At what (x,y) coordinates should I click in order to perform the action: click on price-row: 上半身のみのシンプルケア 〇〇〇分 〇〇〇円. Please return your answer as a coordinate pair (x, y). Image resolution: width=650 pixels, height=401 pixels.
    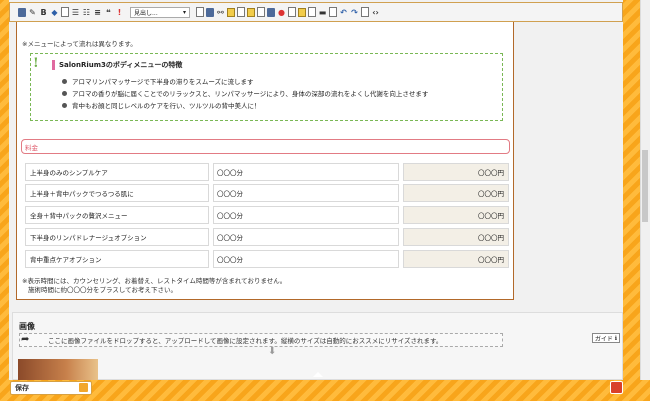
    Looking at the image, I should click on (267, 172).